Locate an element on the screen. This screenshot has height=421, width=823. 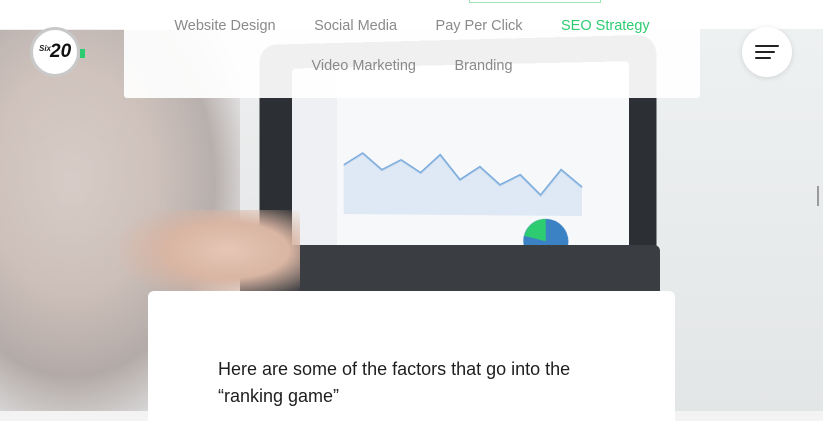
active-tab-indicator is located at coordinates (535, 1).